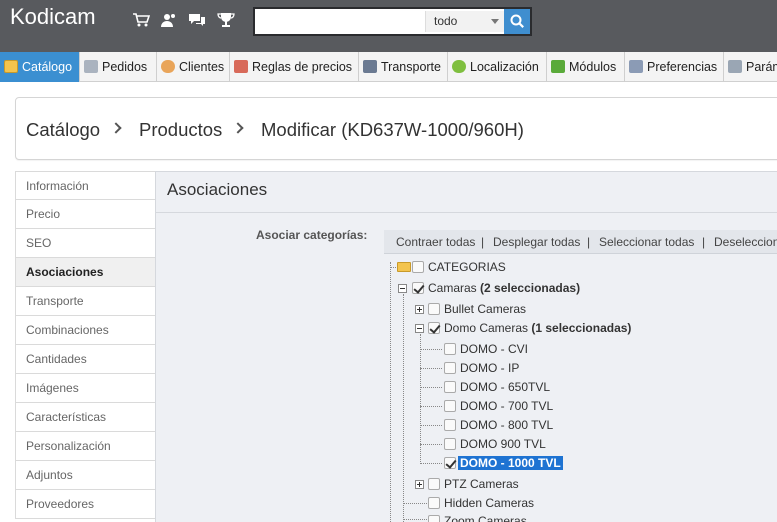 The width and height of the screenshot is (777, 522). What do you see at coordinates (403, 67) in the screenshot?
I see `tab-transporte: Transporte` at bounding box center [403, 67].